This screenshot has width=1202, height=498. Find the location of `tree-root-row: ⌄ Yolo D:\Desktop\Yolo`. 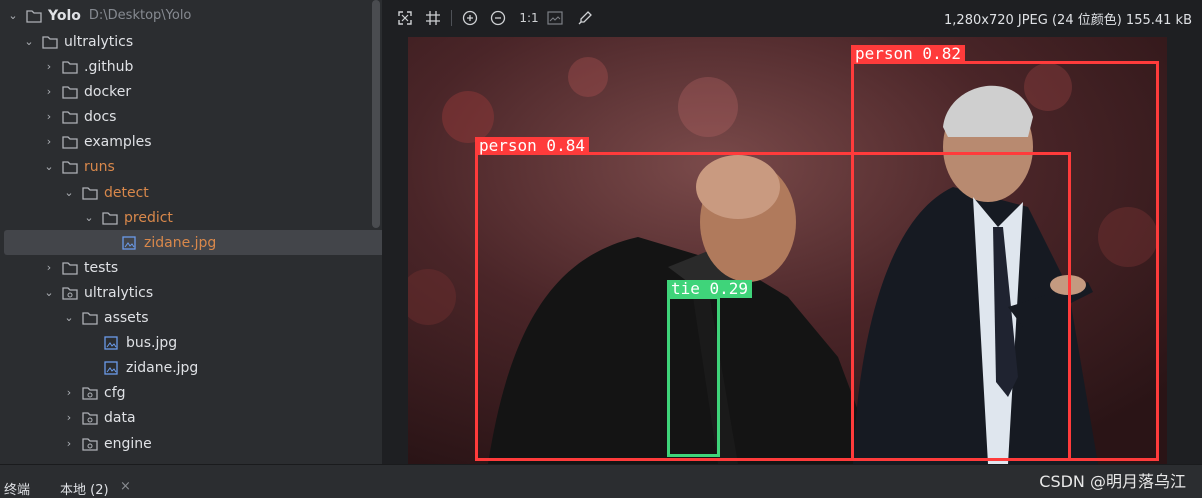

tree-root-row: ⌄ Yolo D:\Desktop\Yolo is located at coordinates (189, 15).